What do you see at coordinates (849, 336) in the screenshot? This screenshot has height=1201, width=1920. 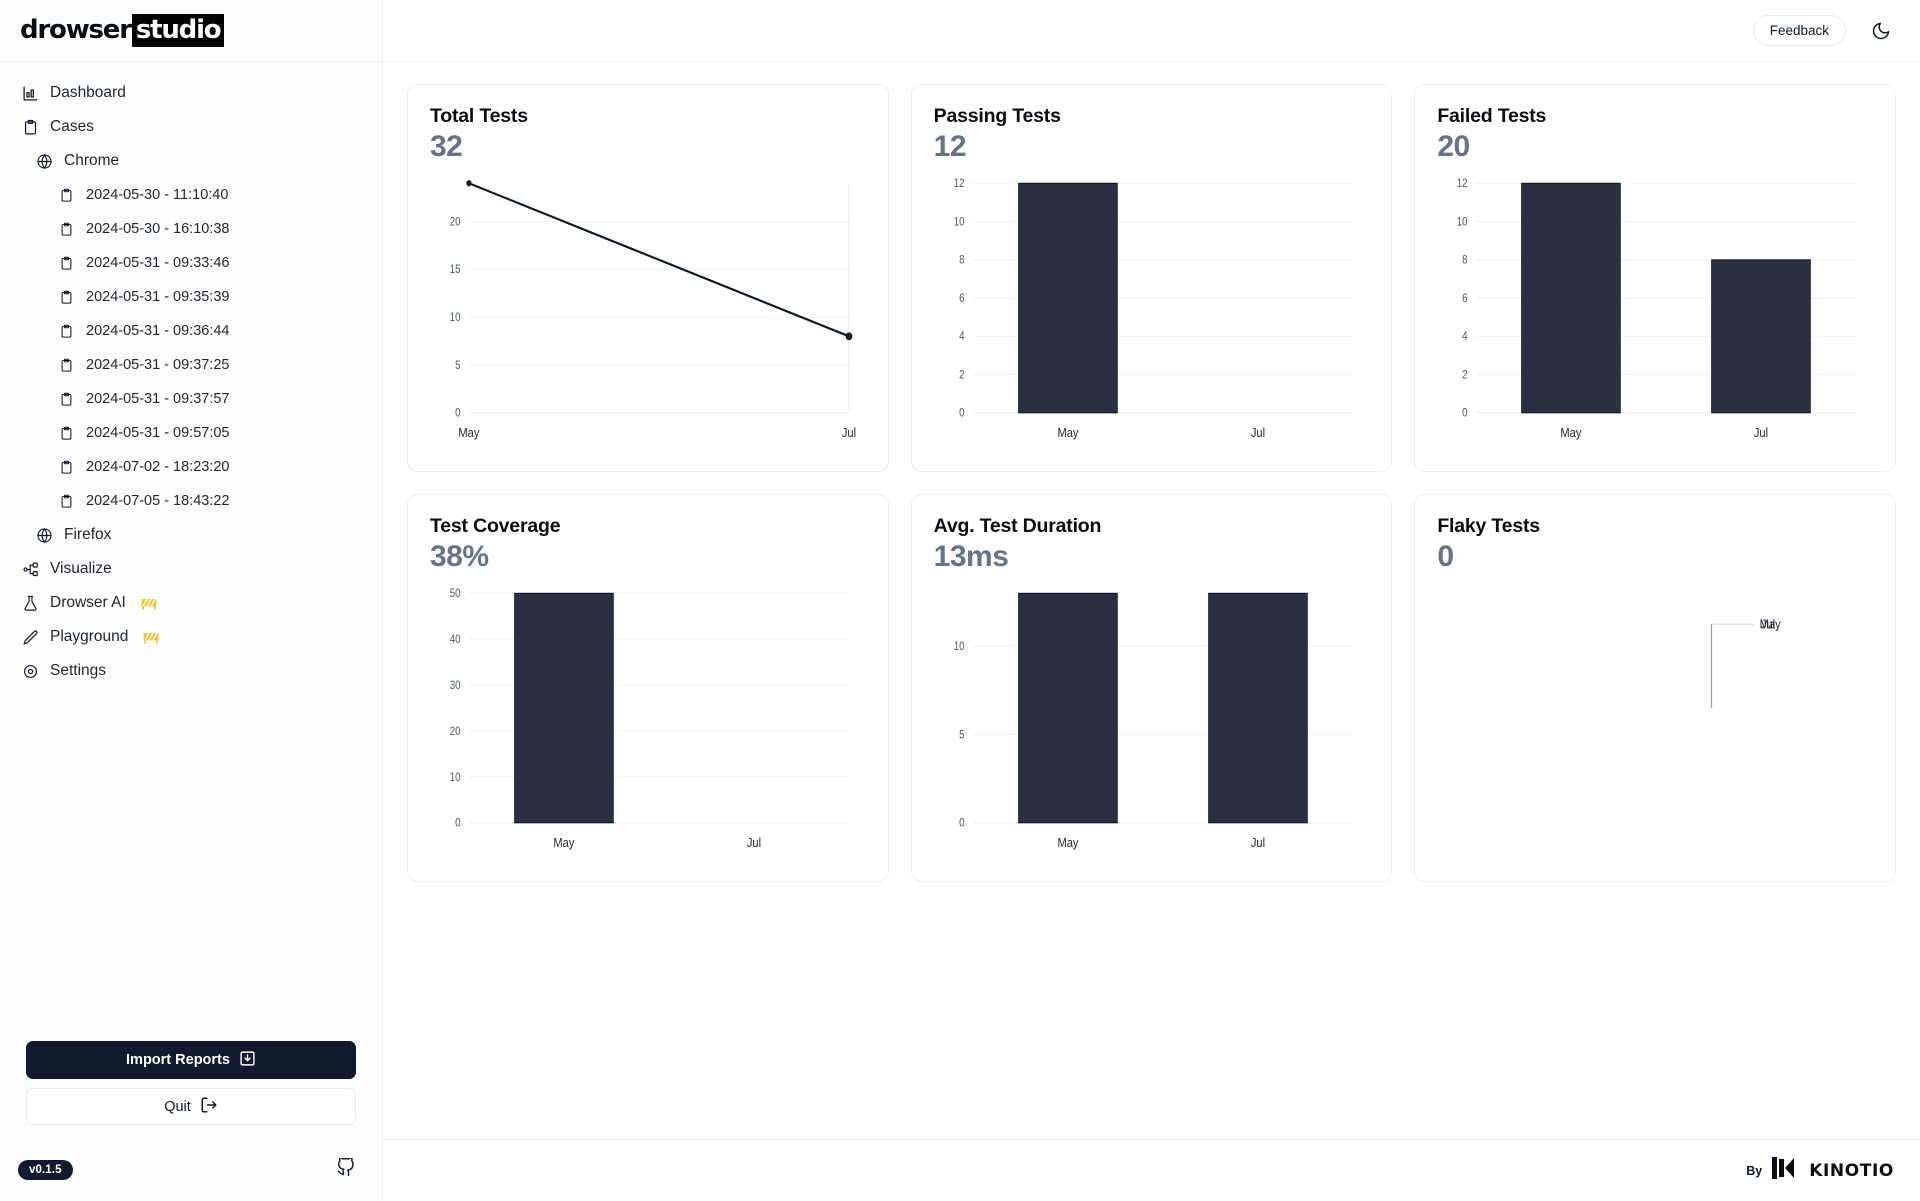 I see `data-point` at bounding box center [849, 336].